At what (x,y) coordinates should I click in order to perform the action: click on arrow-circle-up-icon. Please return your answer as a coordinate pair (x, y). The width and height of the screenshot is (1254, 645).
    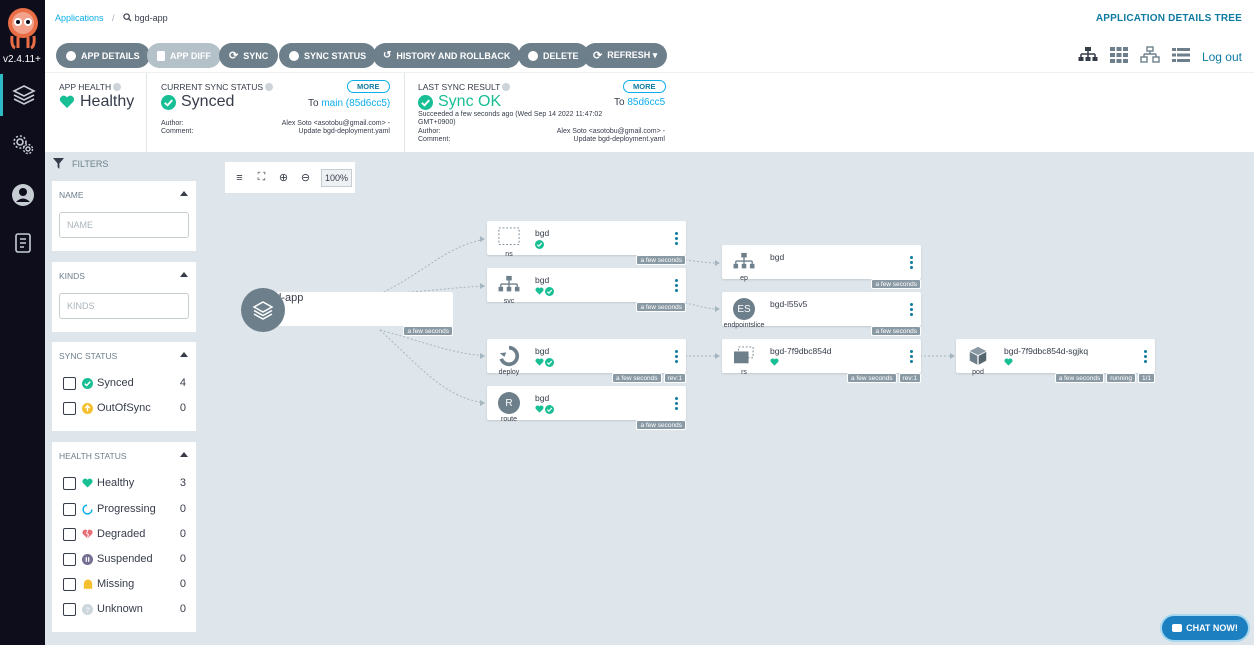
    Looking at the image, I should click on (87, 408).